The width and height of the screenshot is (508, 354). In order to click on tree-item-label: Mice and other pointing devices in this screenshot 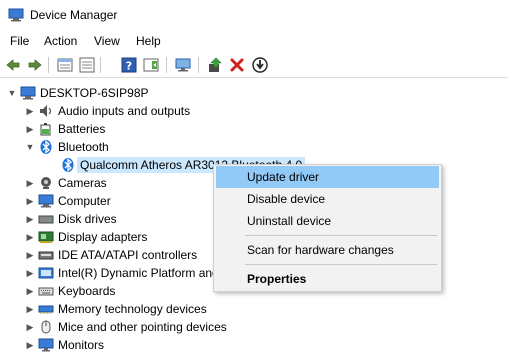, I will do `click(142, 327)`.